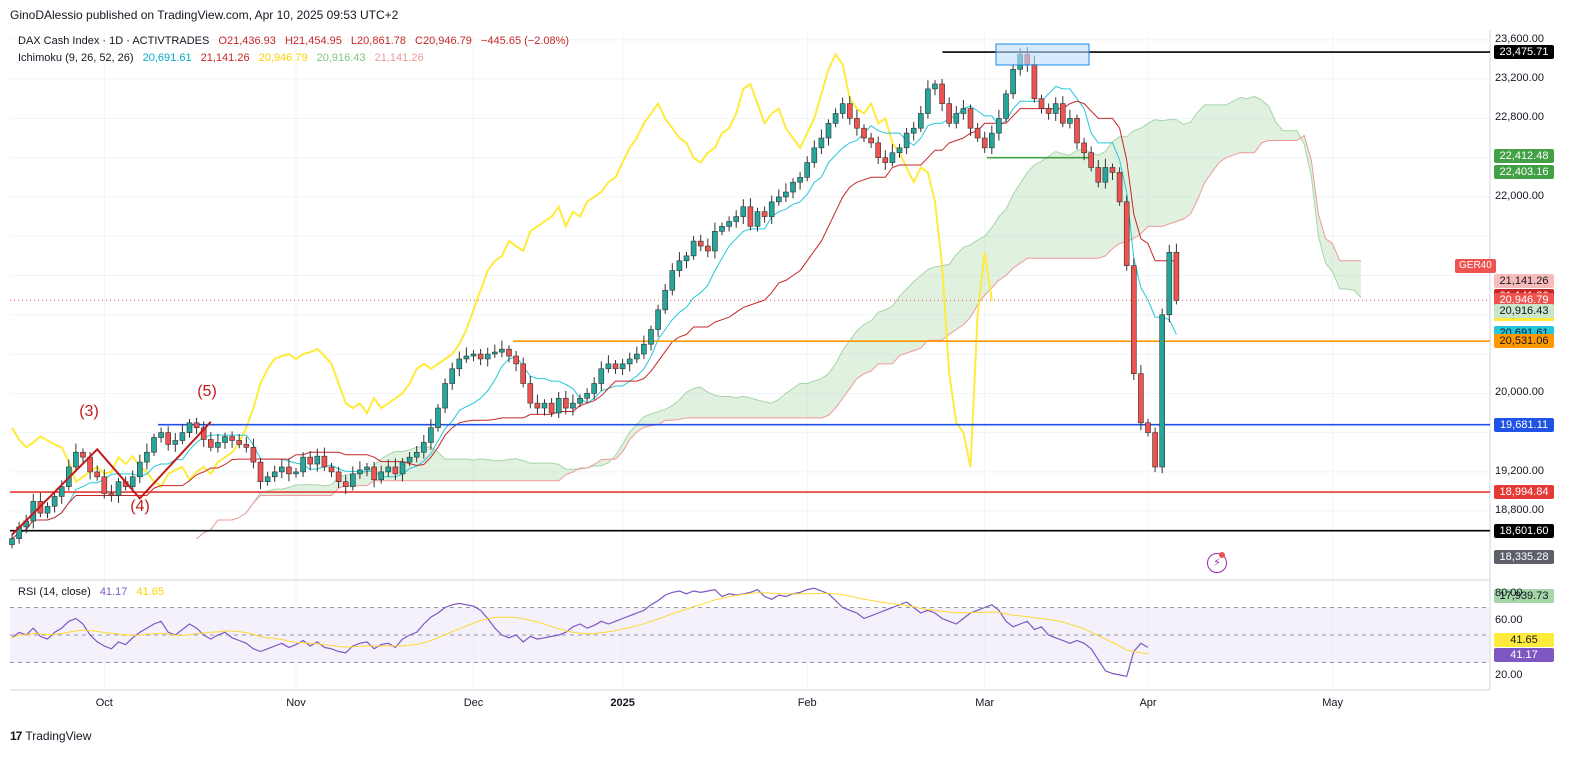  What do you see at coordinates (525, 41) in the screenshot?
I see `ohlc-change: −445.65 (−2.08%)` at bounding box center [525, 41].